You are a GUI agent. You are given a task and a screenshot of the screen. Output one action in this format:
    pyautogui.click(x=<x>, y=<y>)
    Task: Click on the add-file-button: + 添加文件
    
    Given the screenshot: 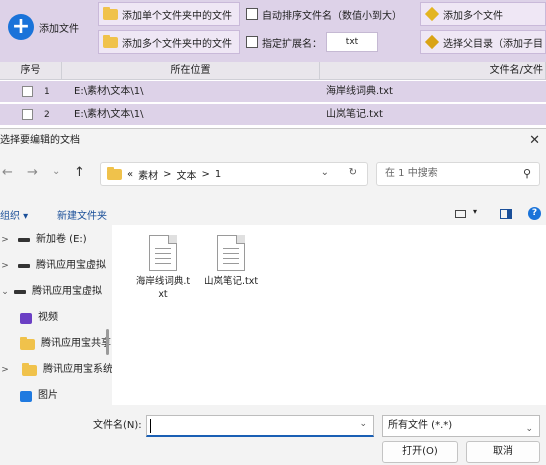 What is the action you would take?
    pyautogui.click(x=49, y=27)
    